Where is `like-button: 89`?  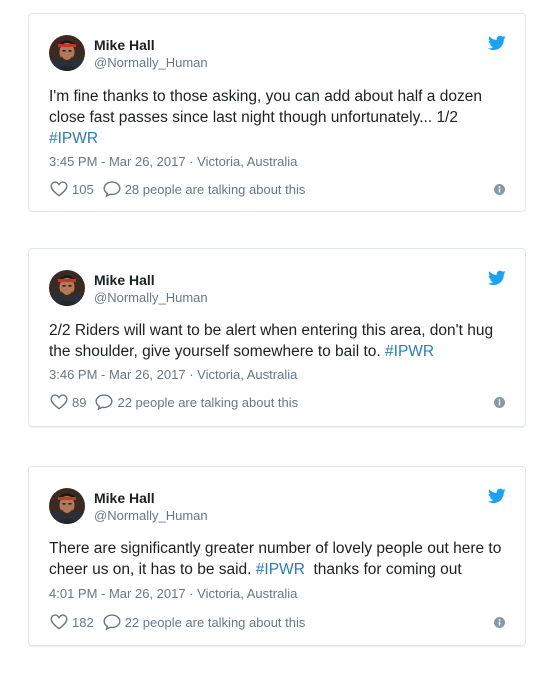 like-button: 89 is located at coordinates (68, 402).